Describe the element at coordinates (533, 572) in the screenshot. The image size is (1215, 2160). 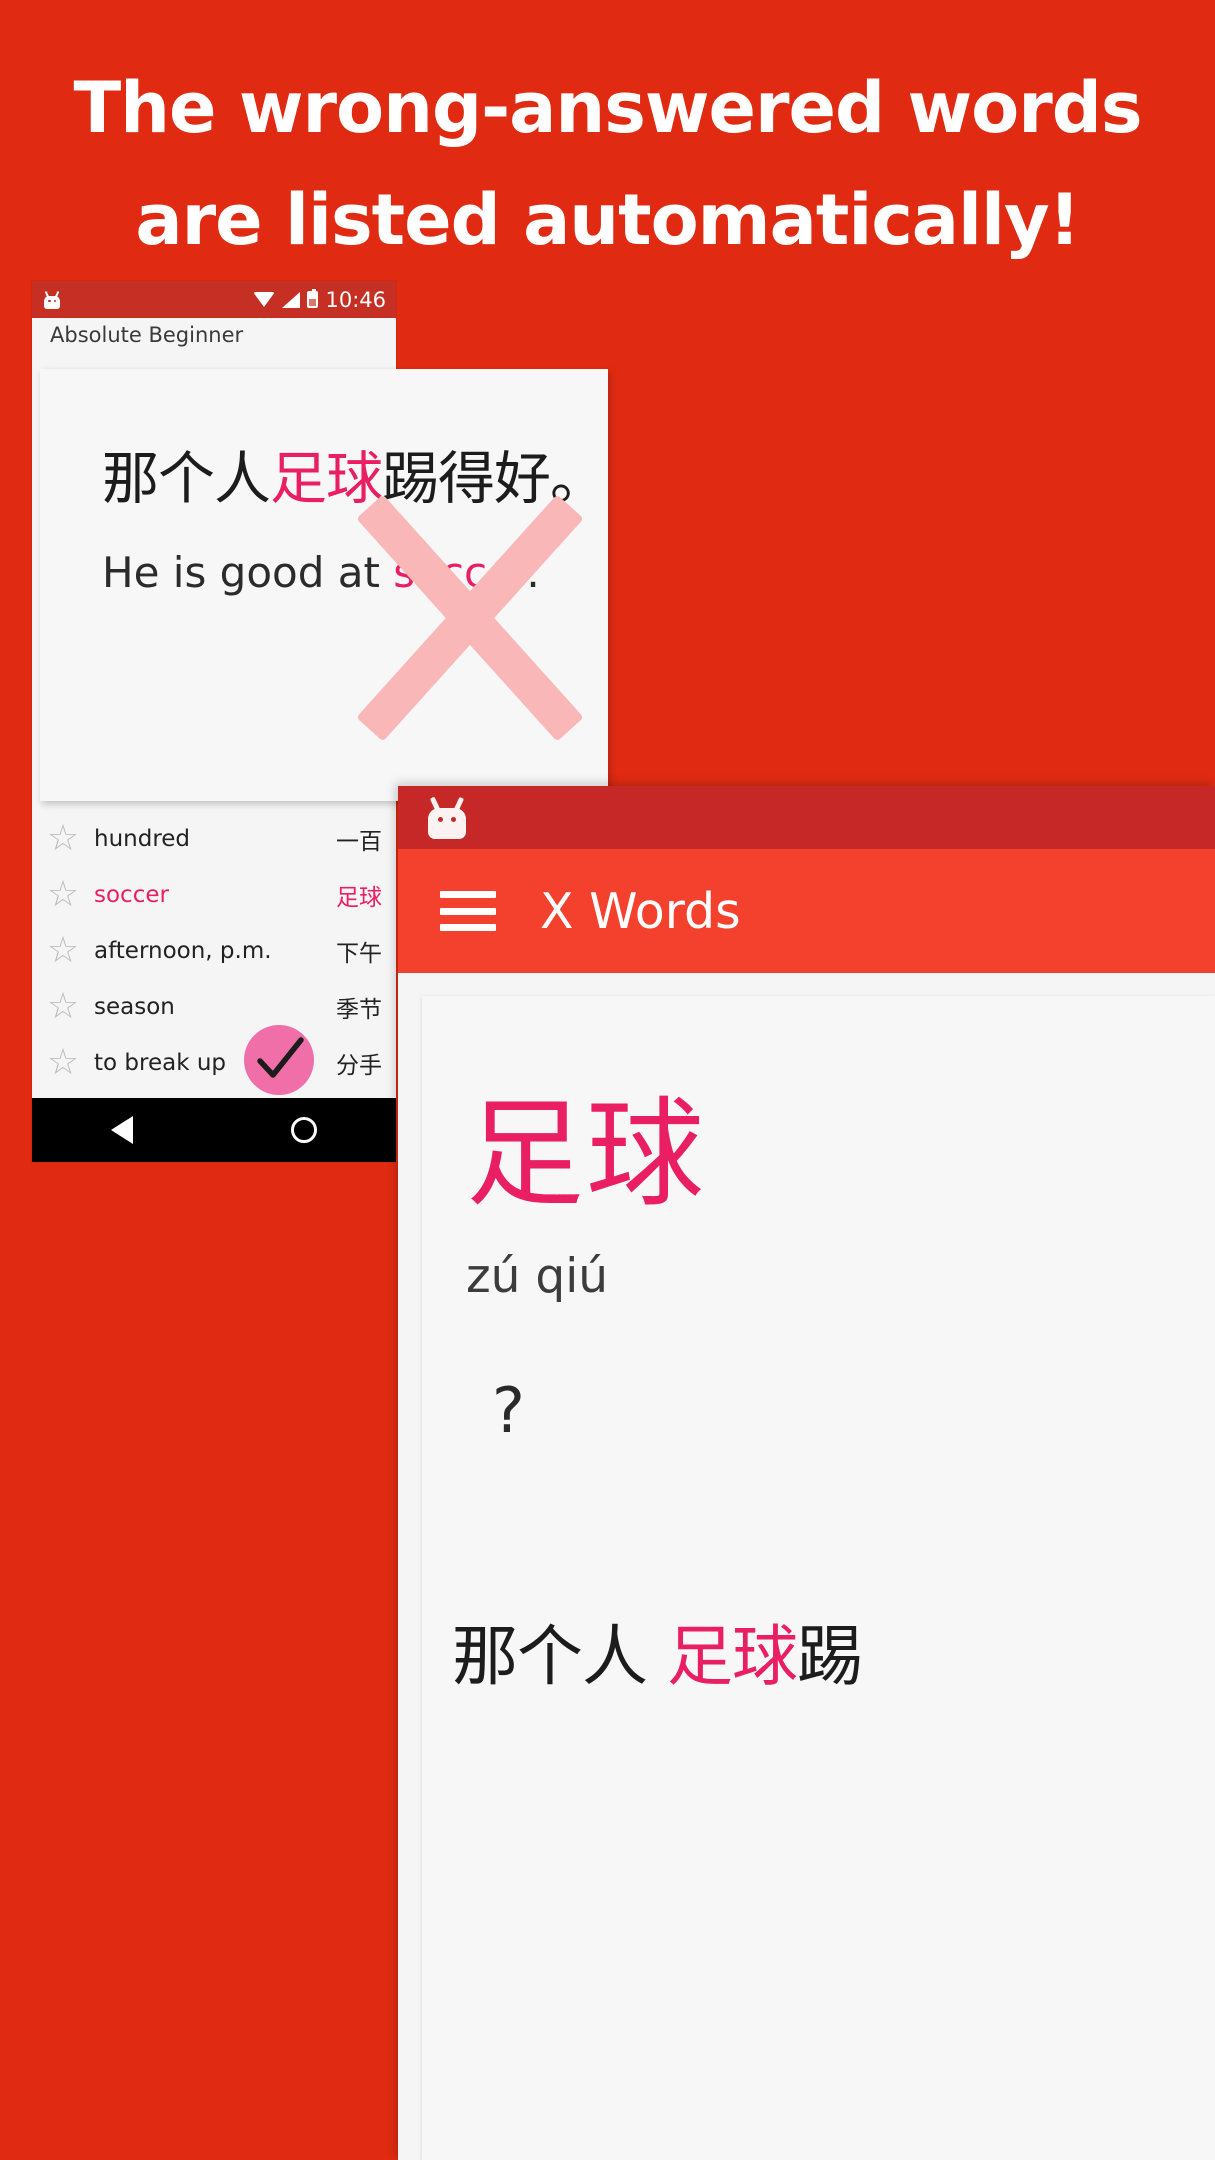
I see `en-after: .` at that location.